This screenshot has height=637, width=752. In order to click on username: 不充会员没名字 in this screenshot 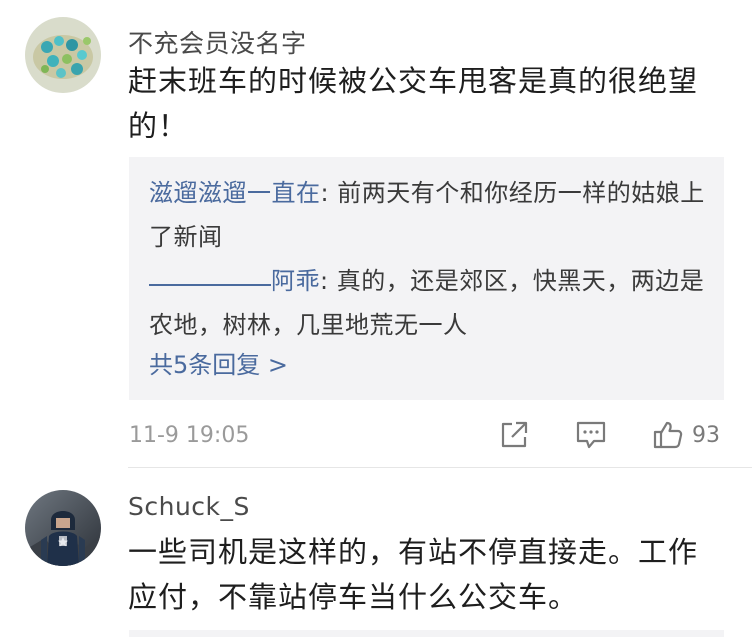, I will do `click(217, 42)`.